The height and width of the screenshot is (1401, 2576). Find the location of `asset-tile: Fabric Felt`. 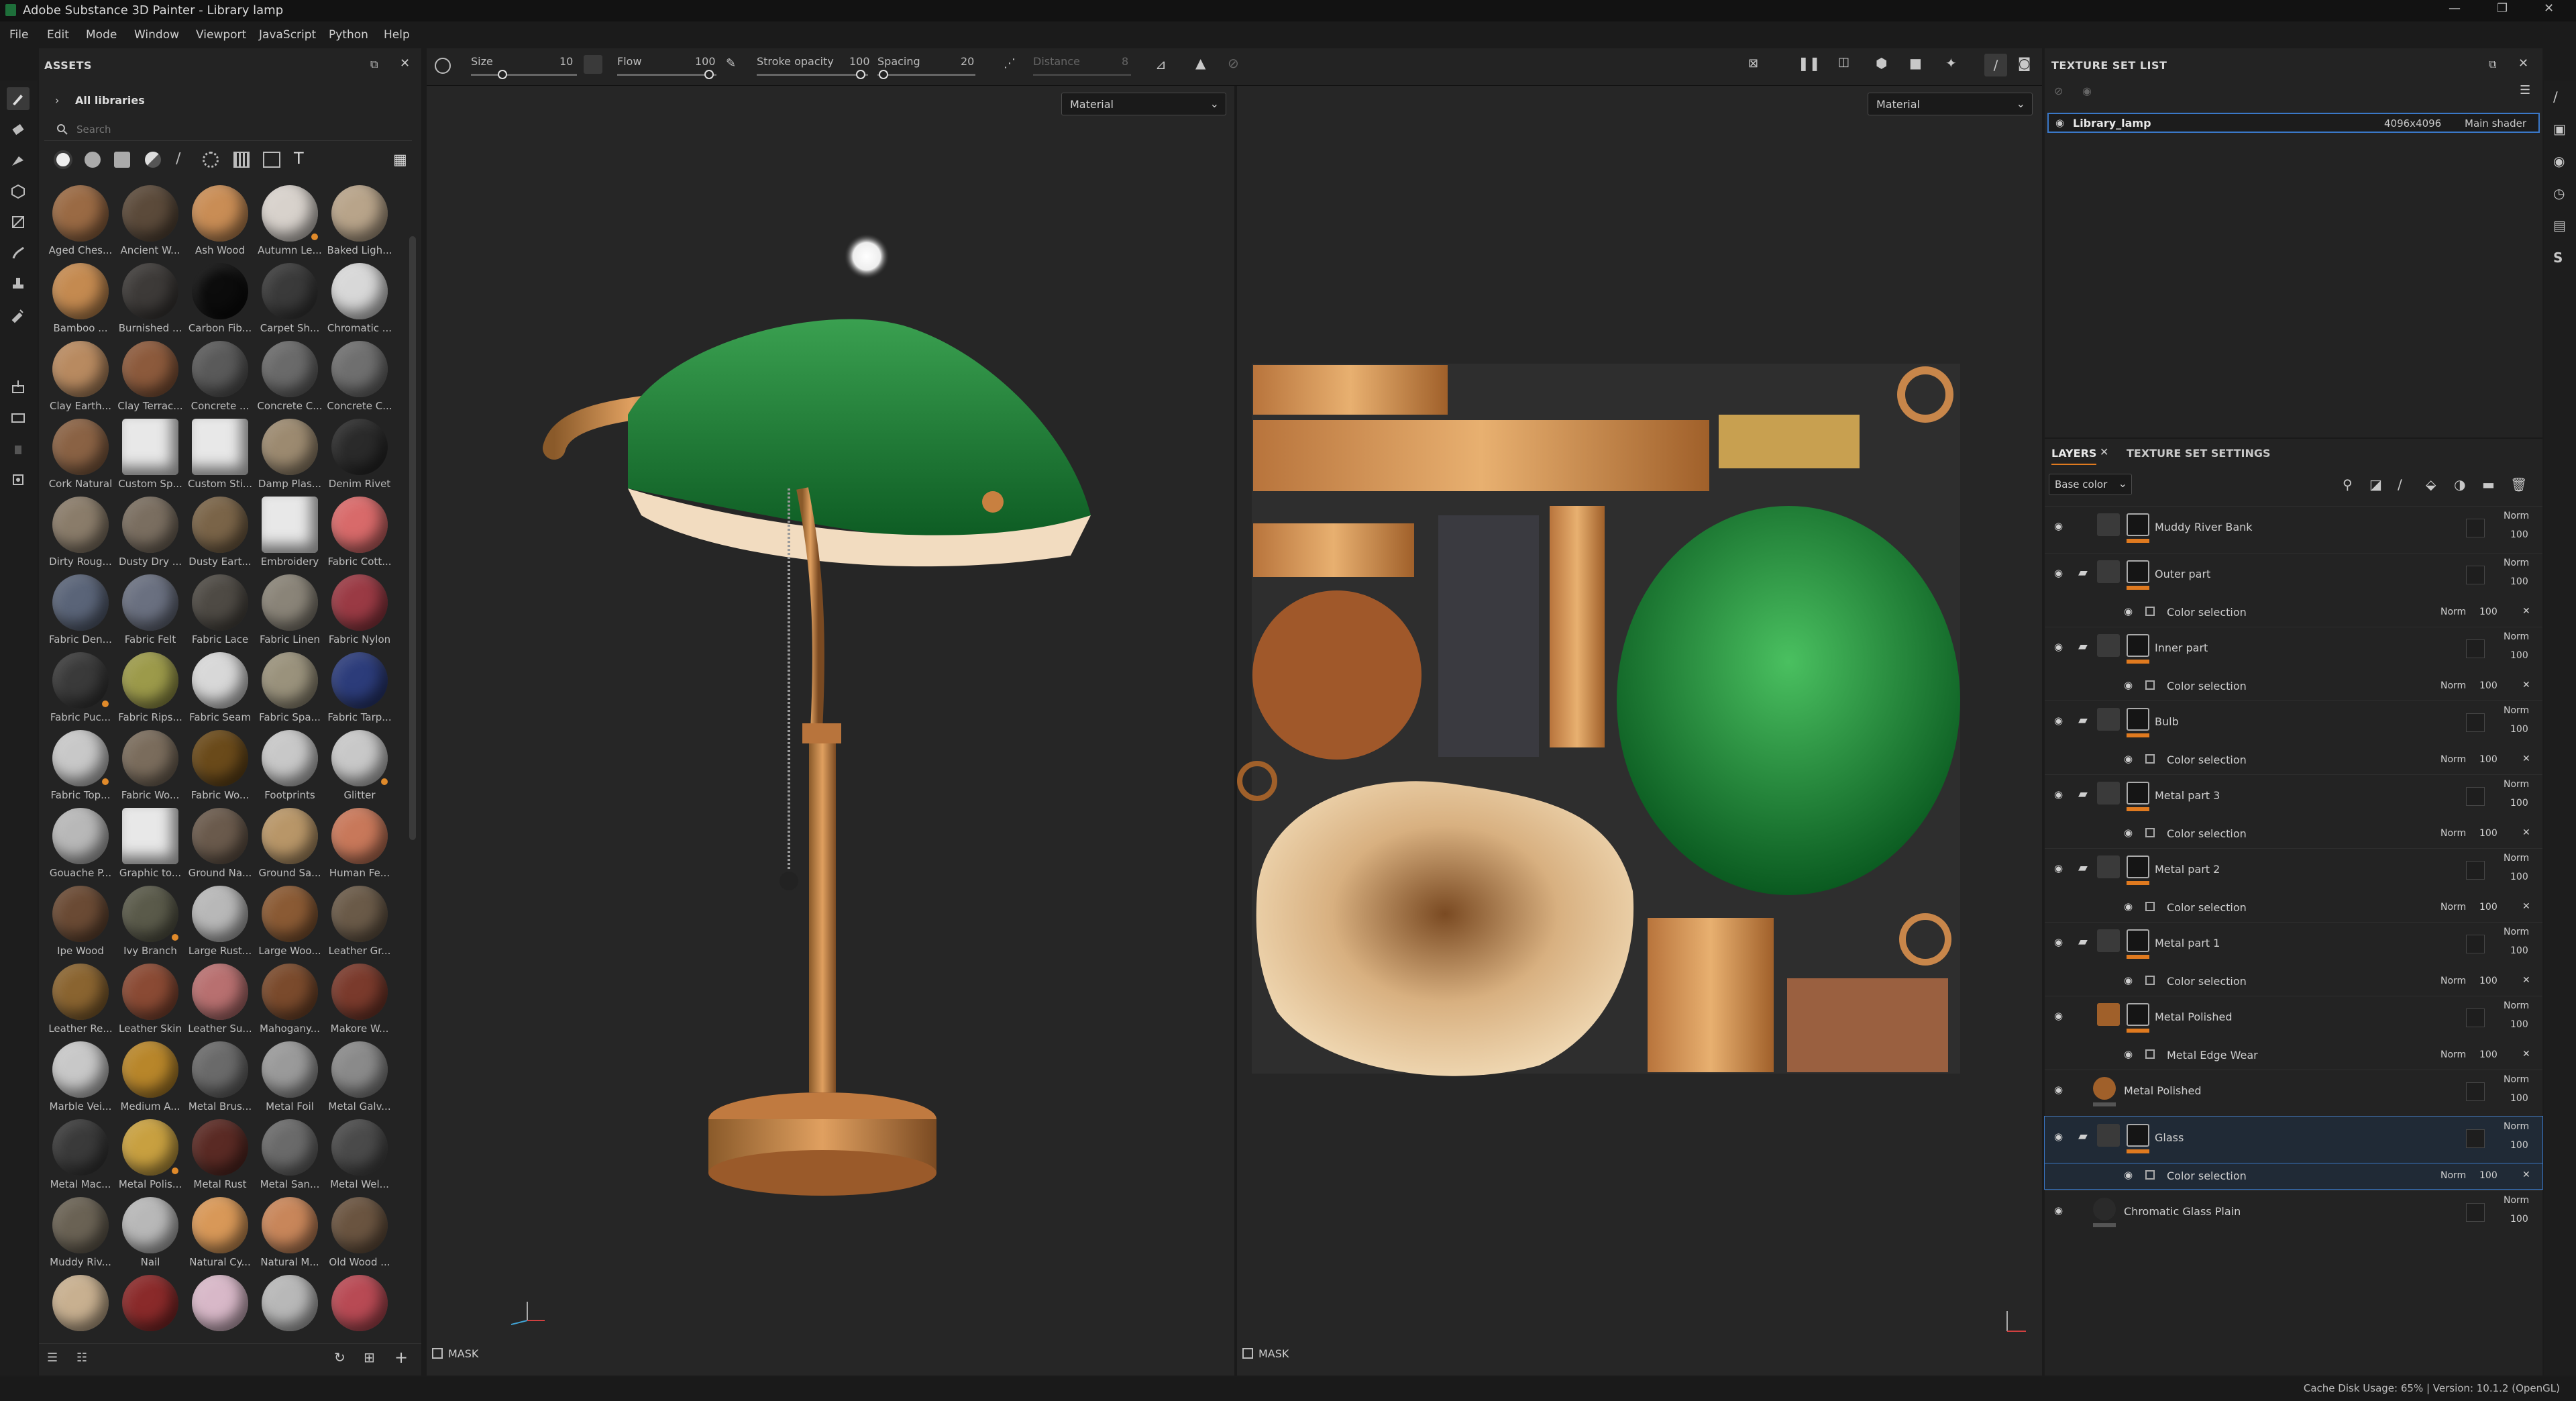

asset-tile: Fabric Felt is located at coordinates (148, 613).